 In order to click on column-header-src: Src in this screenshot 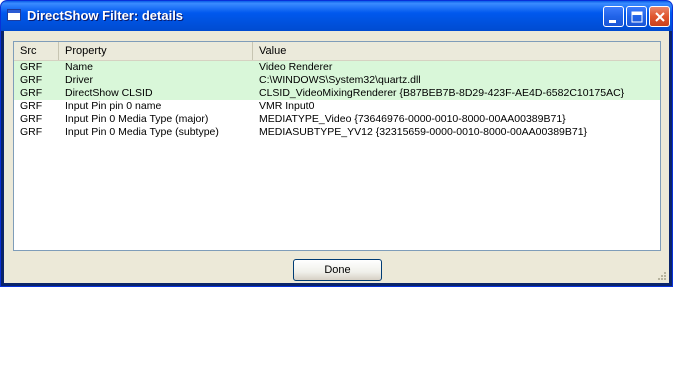, I will do `click(36, 51)`.